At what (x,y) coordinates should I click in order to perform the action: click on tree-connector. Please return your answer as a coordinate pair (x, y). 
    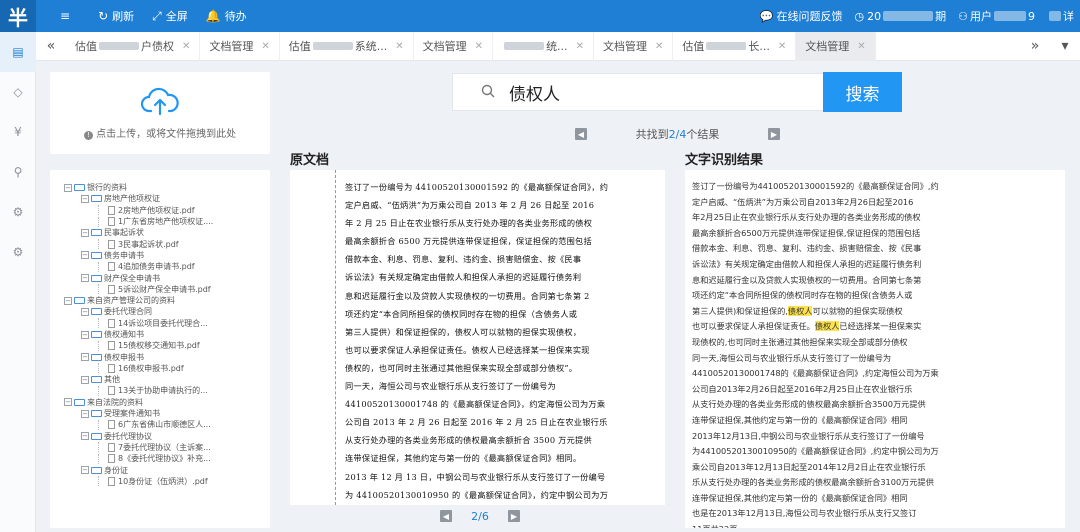
    Looking at the image, I should click on (103, 210).